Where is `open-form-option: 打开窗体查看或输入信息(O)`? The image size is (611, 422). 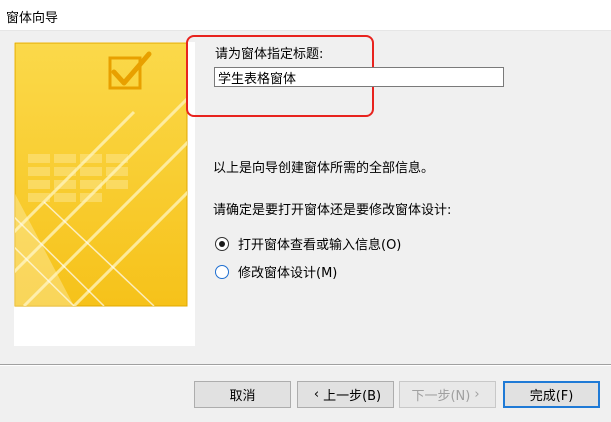
open-form-option: 打开窗体查看或输入信息(O) is located at coordinates (308, 243).